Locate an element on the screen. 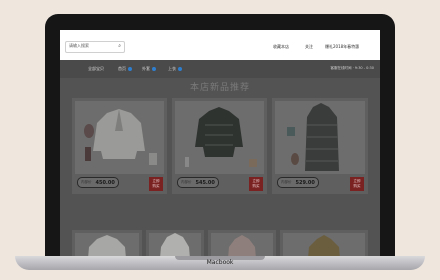 This screenshot has height=280, width=440. product-card: 内部价 450.00 立即 购买 is located at coordinates (119, 146).